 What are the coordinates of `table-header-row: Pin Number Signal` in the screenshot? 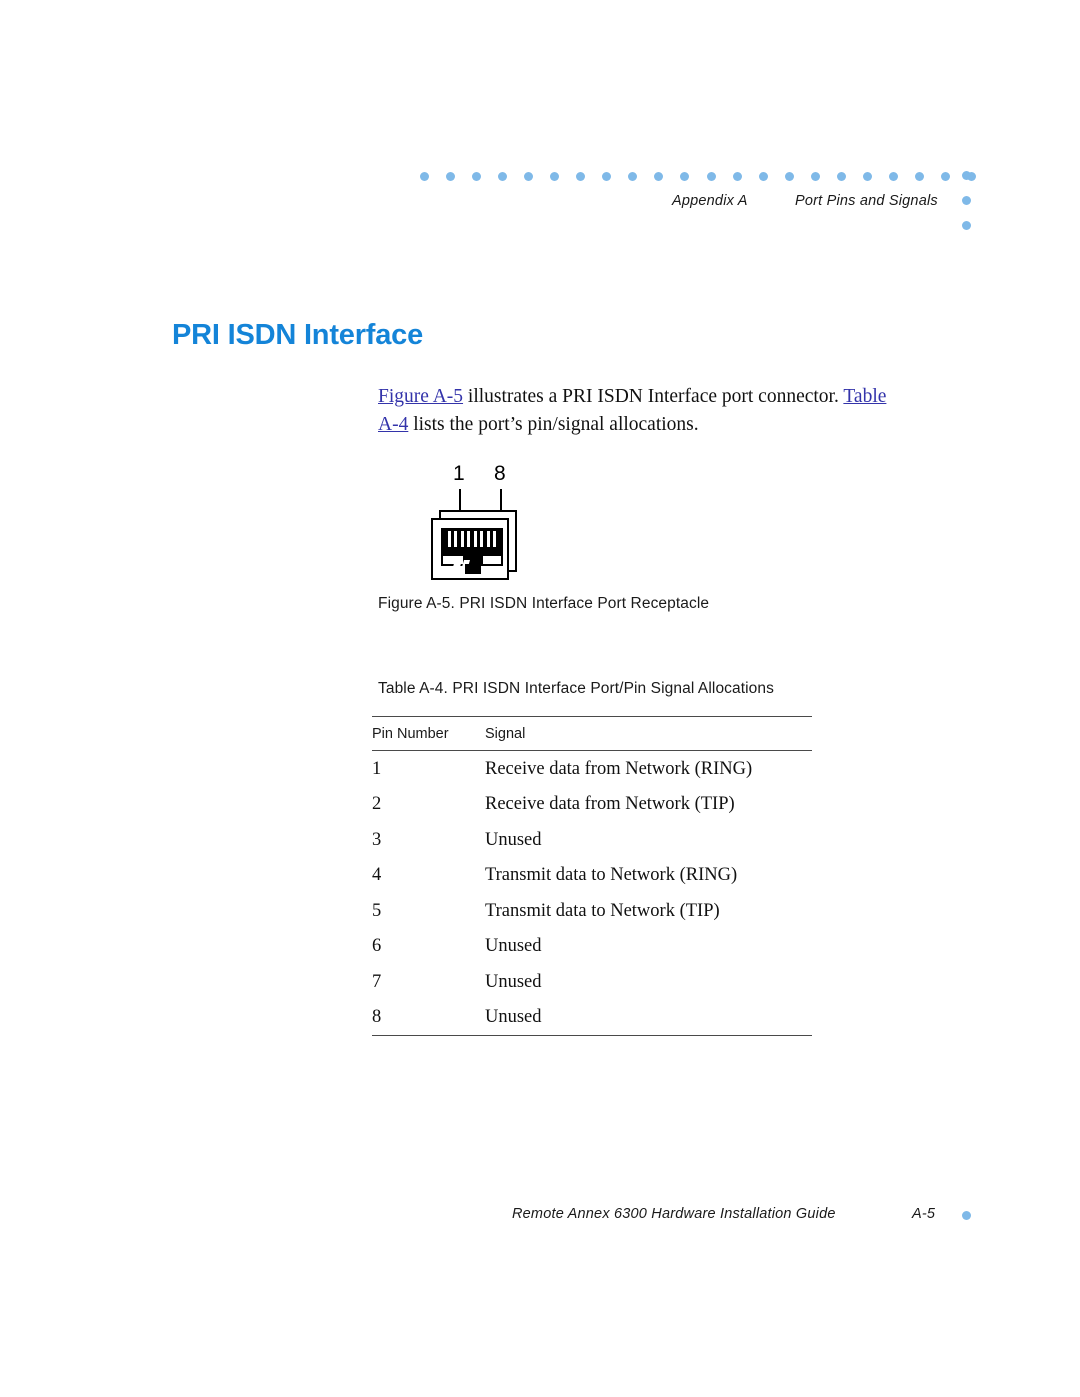 It's located at (592, 733).